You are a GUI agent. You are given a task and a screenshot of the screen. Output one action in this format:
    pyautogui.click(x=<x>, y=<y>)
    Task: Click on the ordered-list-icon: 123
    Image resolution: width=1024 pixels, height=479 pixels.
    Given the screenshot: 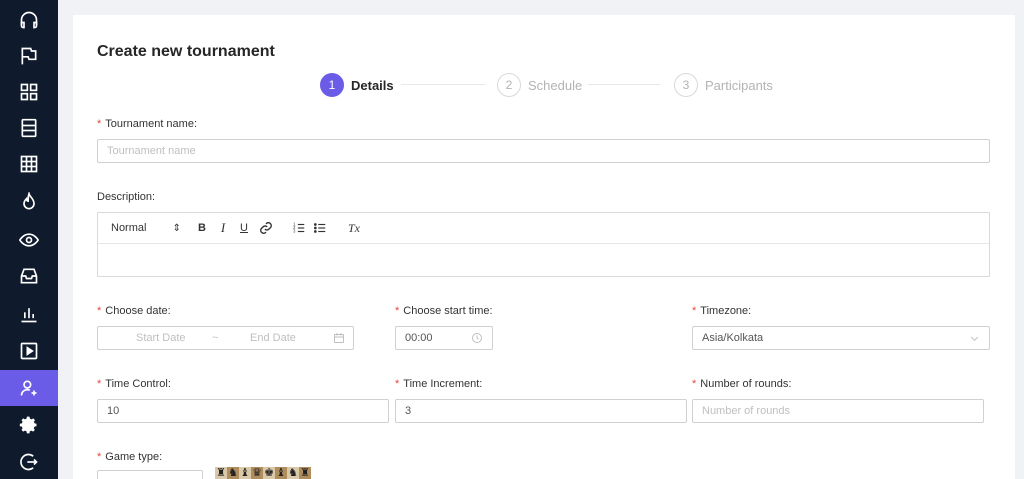 What is the action you would take?
    pyautogui.click(x=299, y=228)
    